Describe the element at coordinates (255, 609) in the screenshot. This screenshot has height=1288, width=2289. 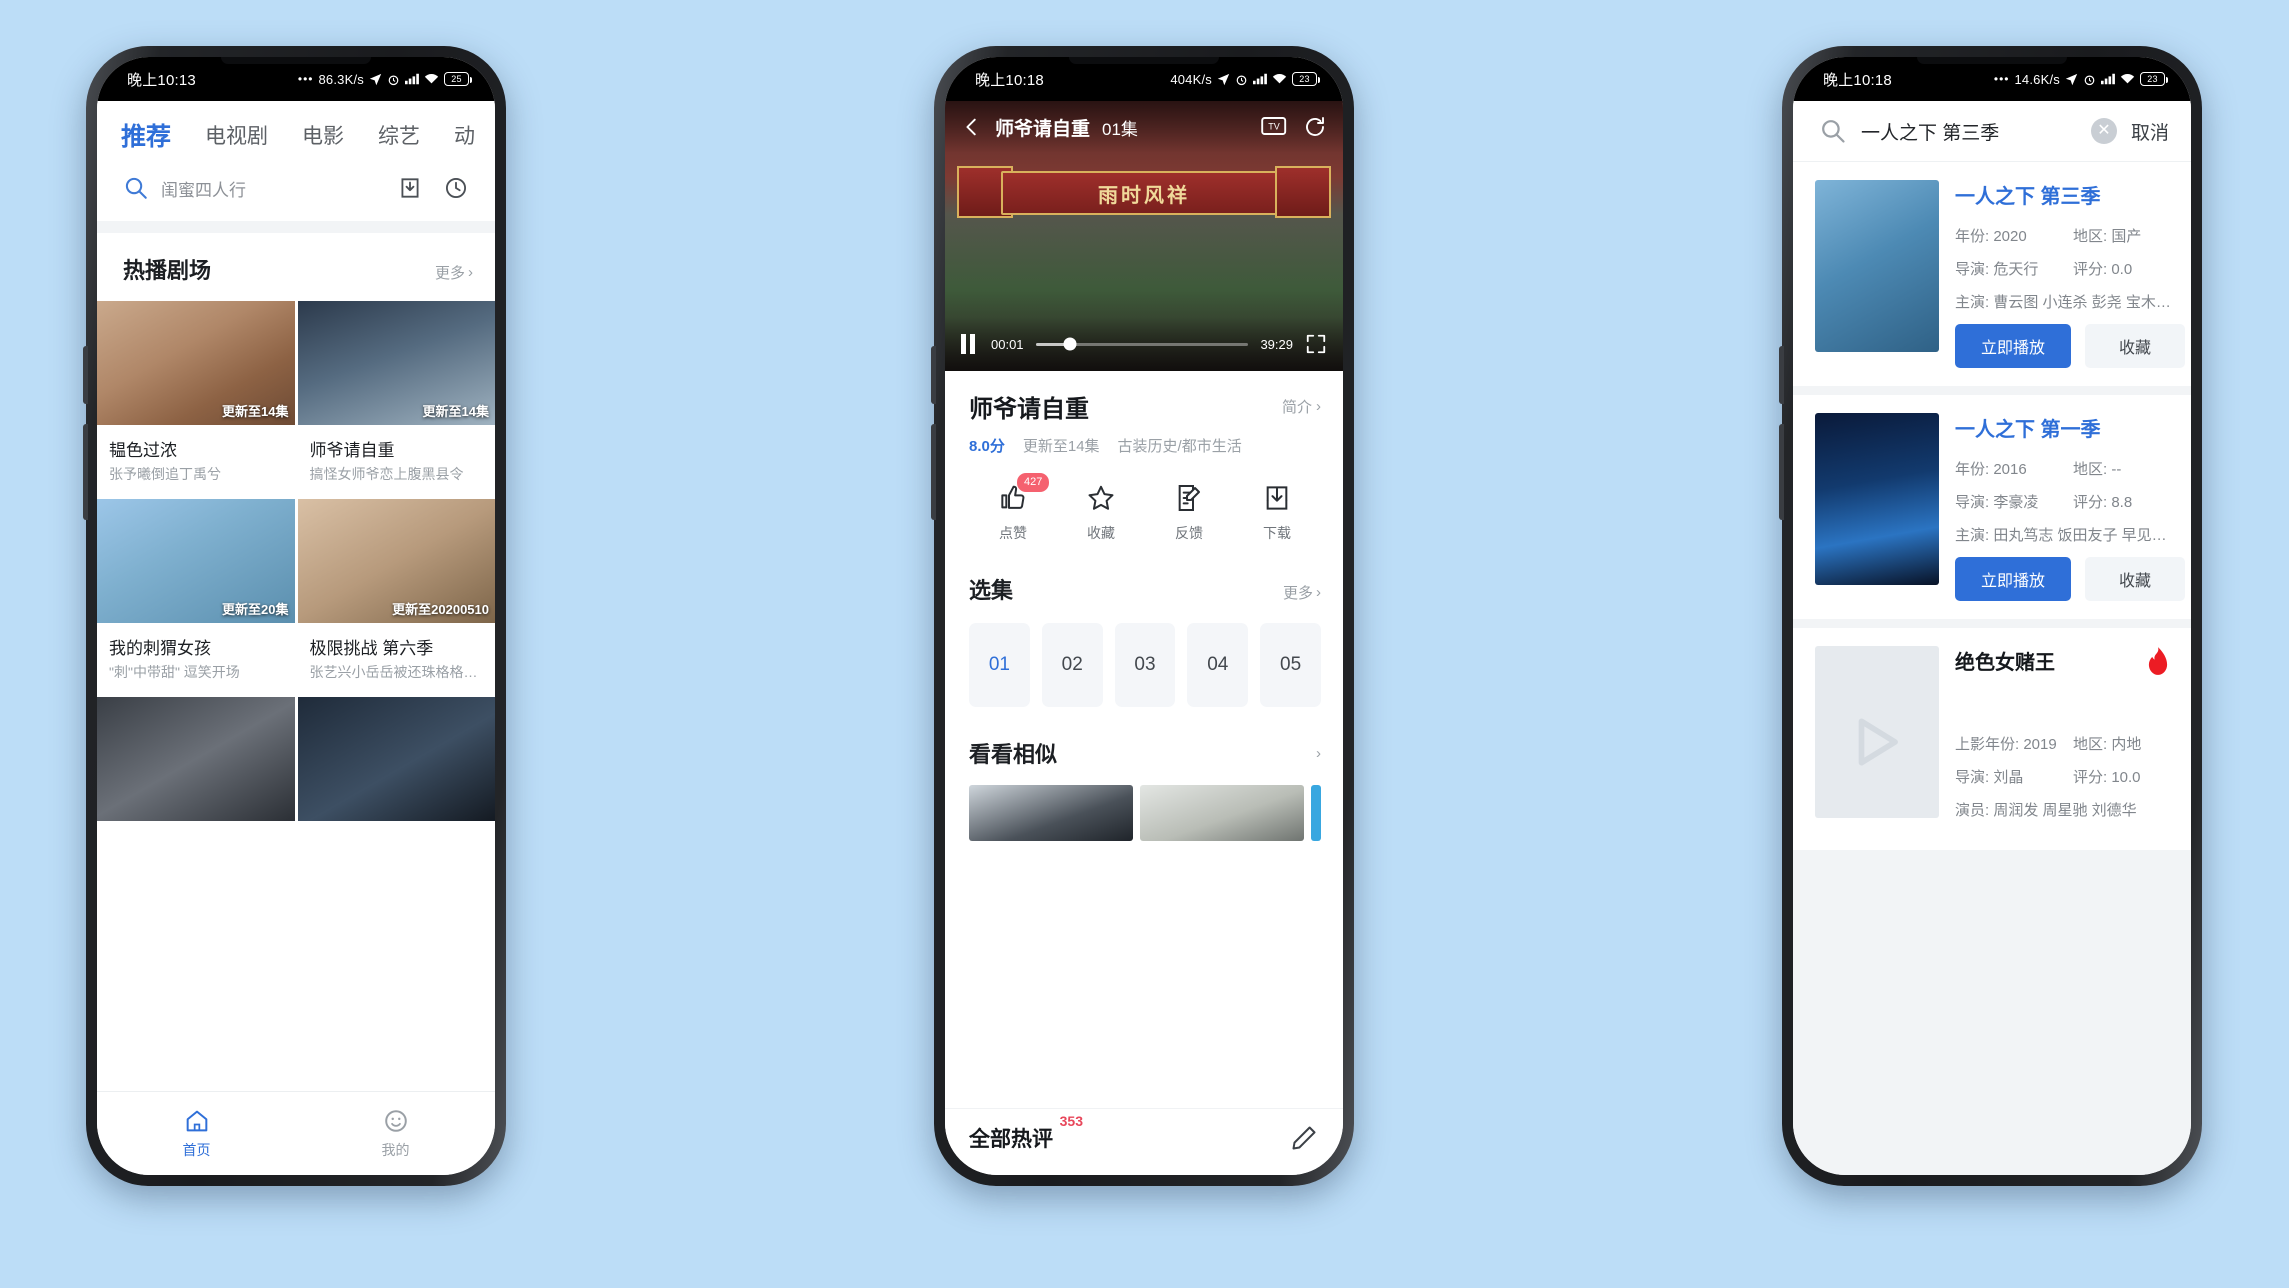
I see `card-badge: 更新至20集` at that location.